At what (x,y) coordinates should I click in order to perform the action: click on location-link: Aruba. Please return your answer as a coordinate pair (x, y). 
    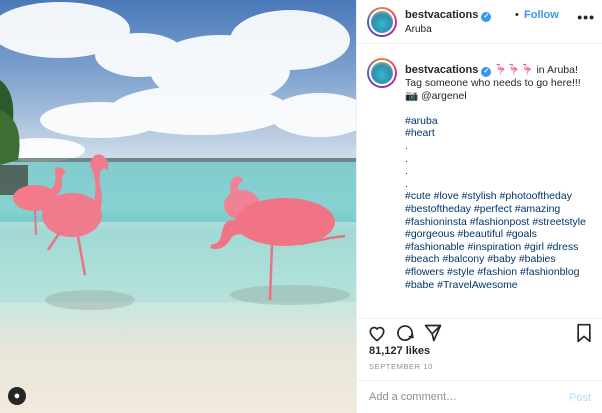
    Looking at the image, I should click on (418, 29).